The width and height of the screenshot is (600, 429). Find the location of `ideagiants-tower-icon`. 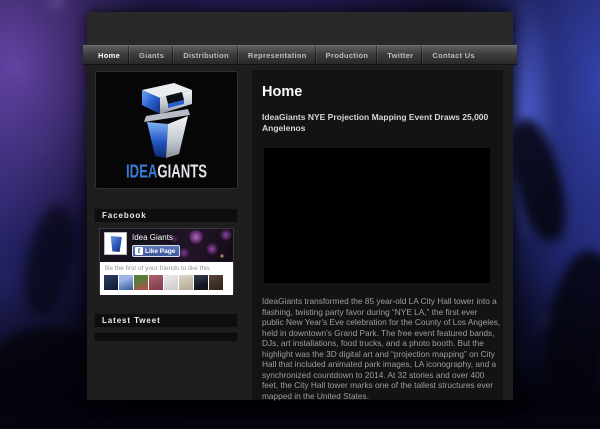

ideagiants-tower-icon is located at coordinates (168, 120).